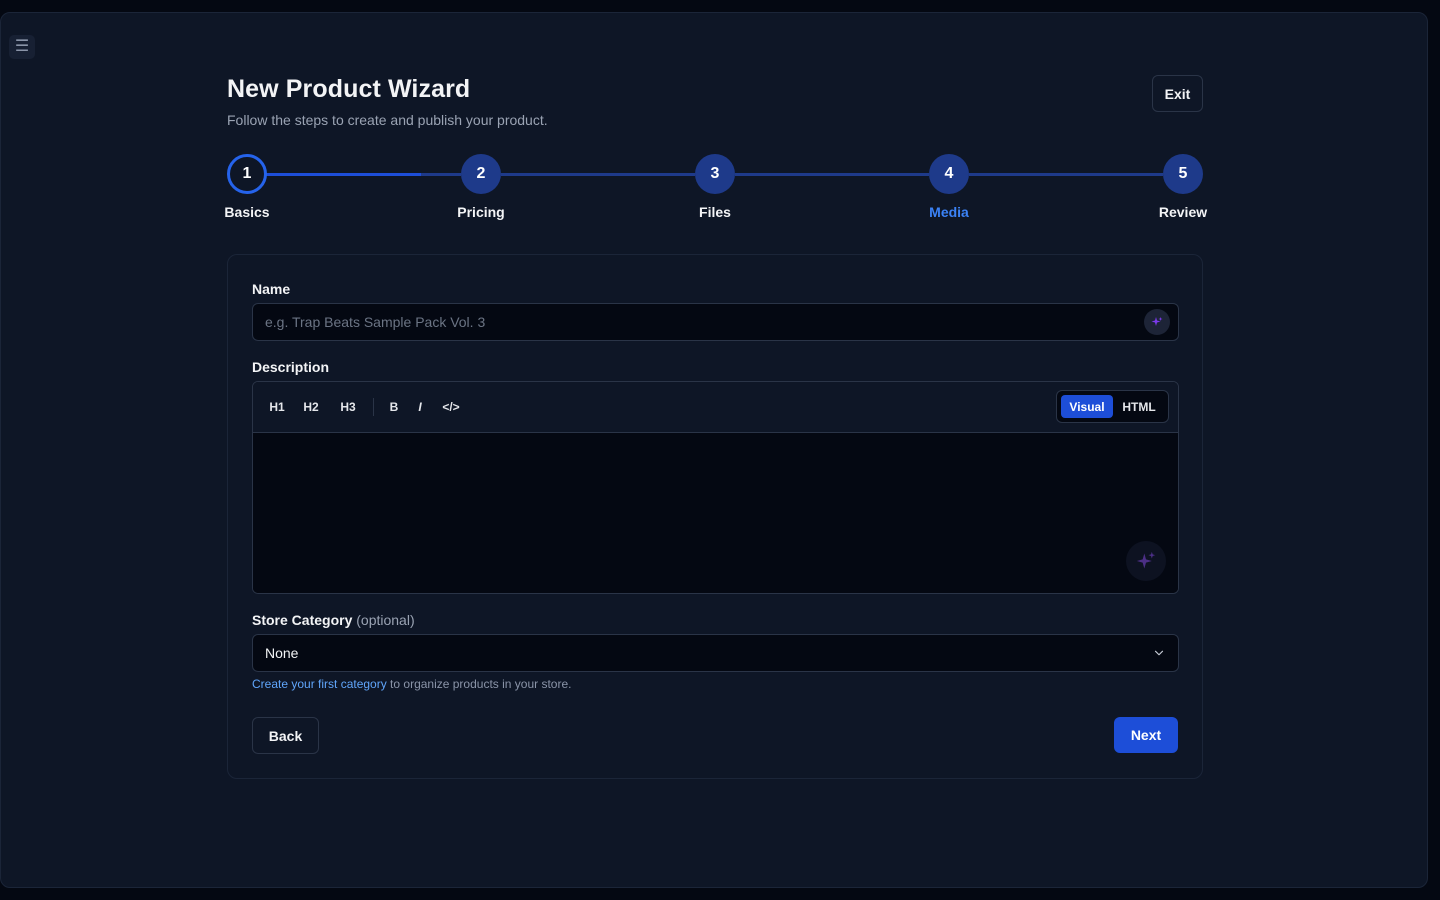 This screenshot has width=1440, height=900. Describe the element at coordinates (291, 367) in the screenshot. I see `description-label: Description` at that location.